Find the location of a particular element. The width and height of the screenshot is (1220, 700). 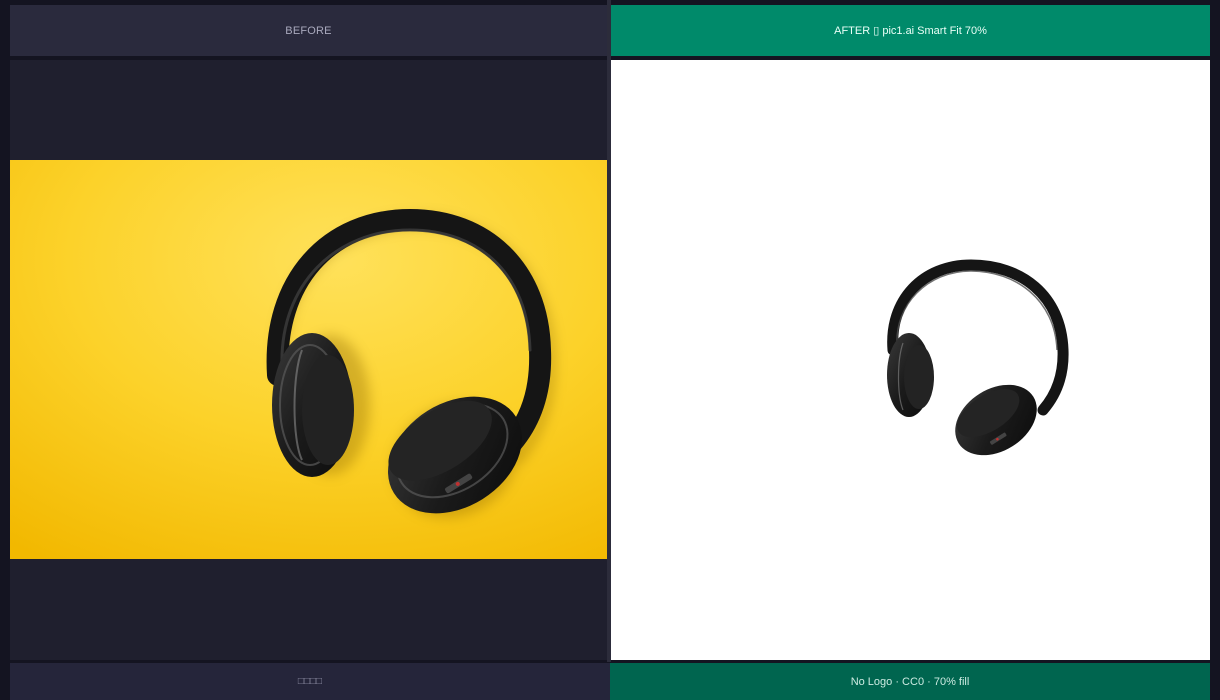

before-footer-label: □□□□ is located at coordinates (310, 681).